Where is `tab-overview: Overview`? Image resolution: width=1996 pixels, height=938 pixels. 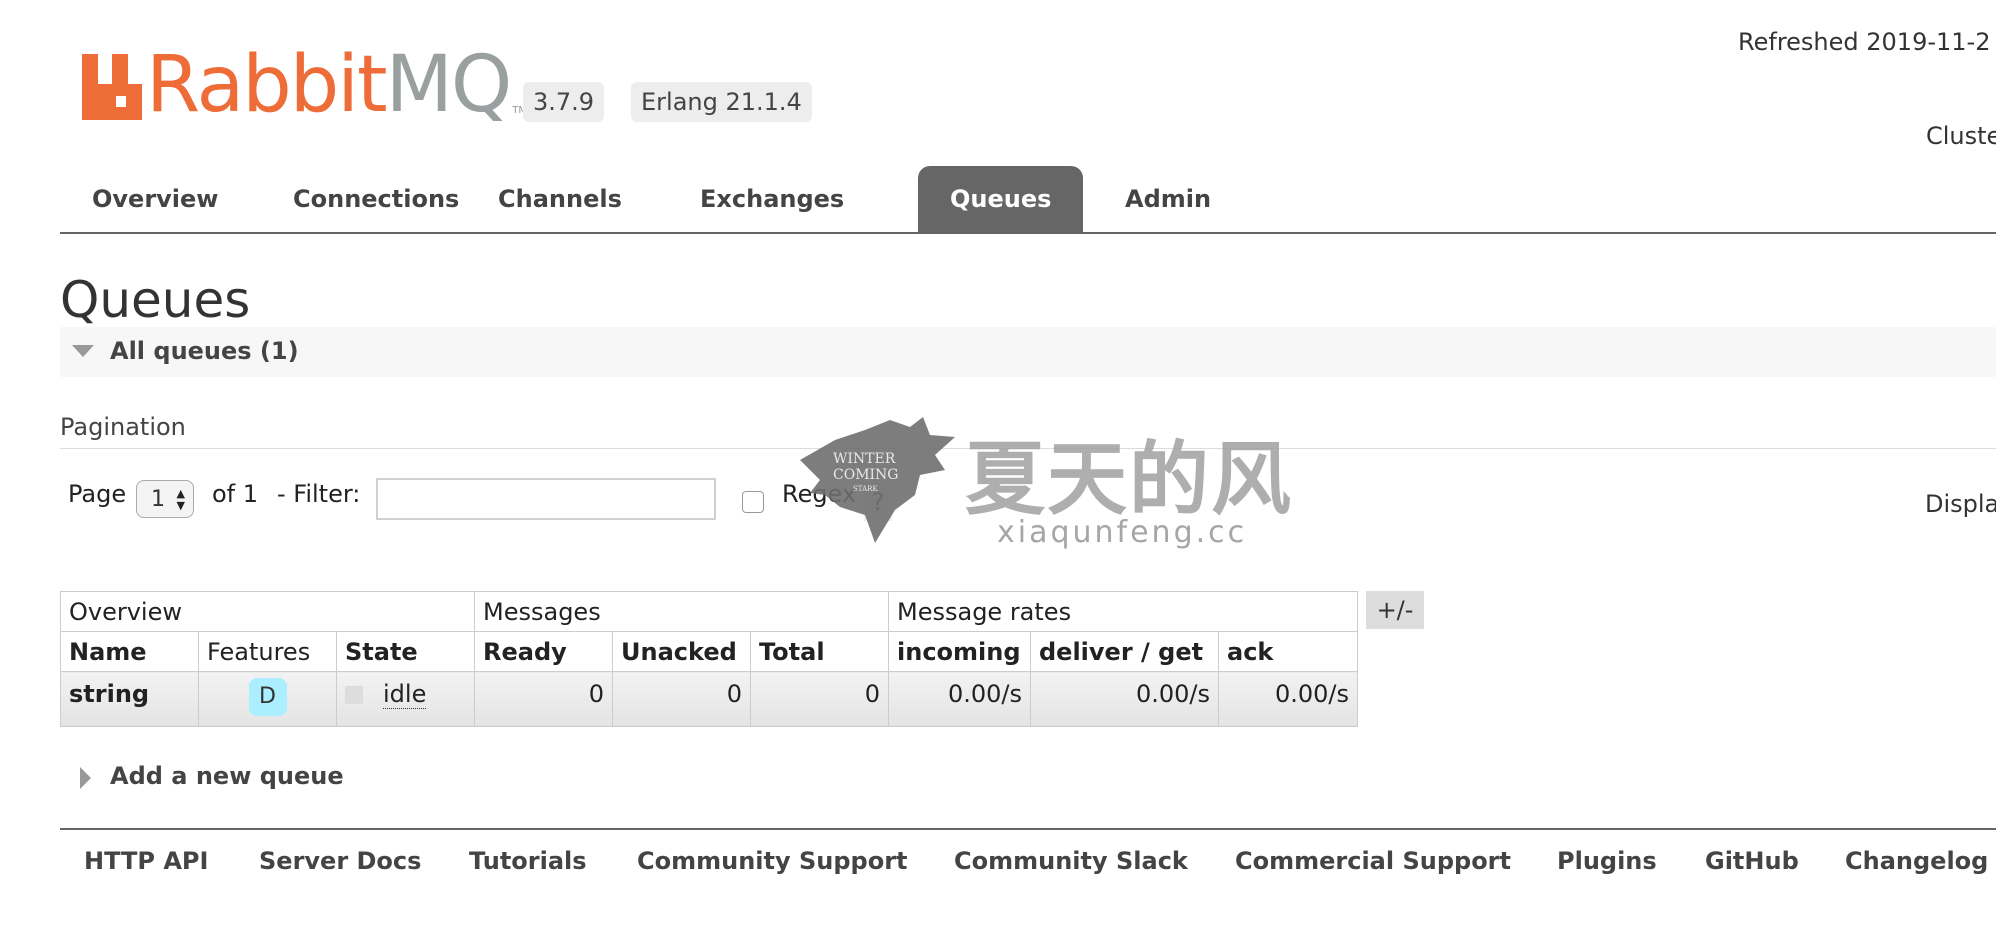 tab-overview: Overview is located at coordinates (155, 199).